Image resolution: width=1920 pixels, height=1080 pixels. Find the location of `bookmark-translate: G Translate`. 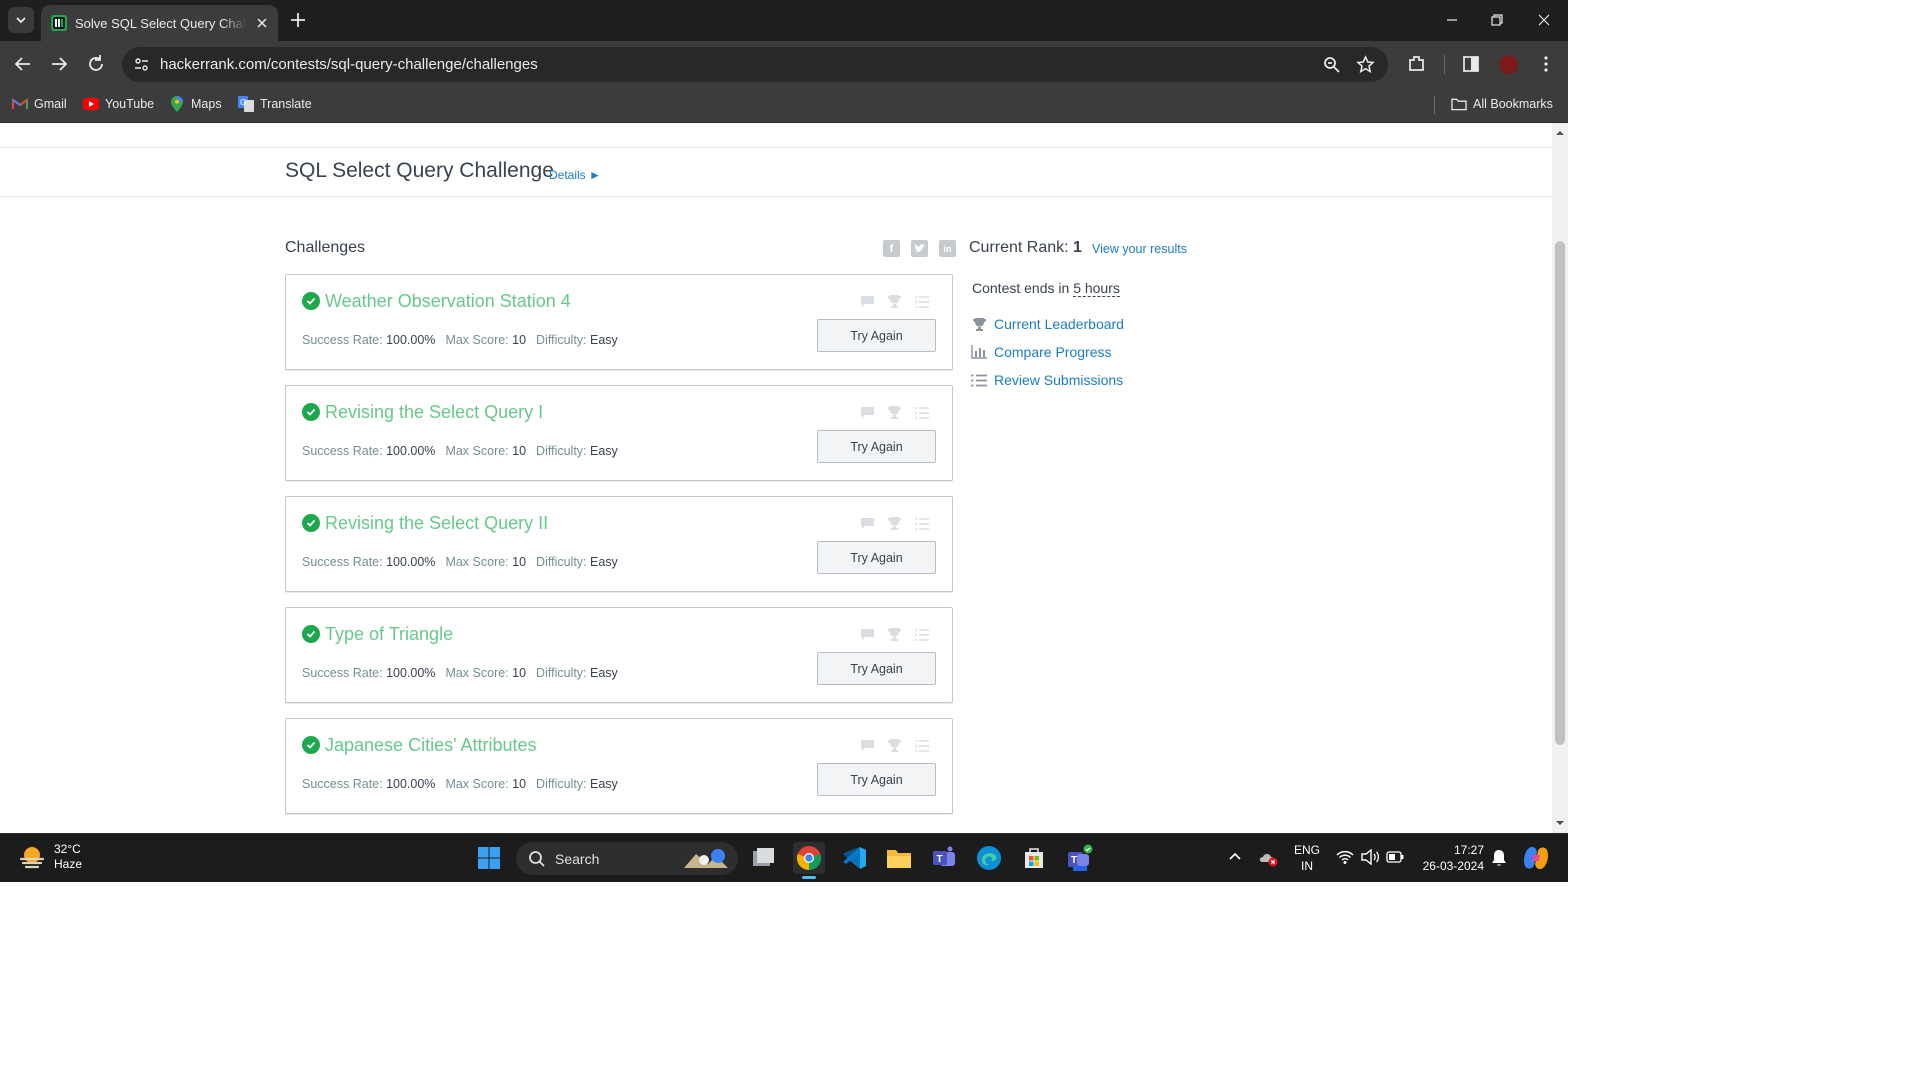

bookmark-translate: G Translate is located at coordinates (275, 104).